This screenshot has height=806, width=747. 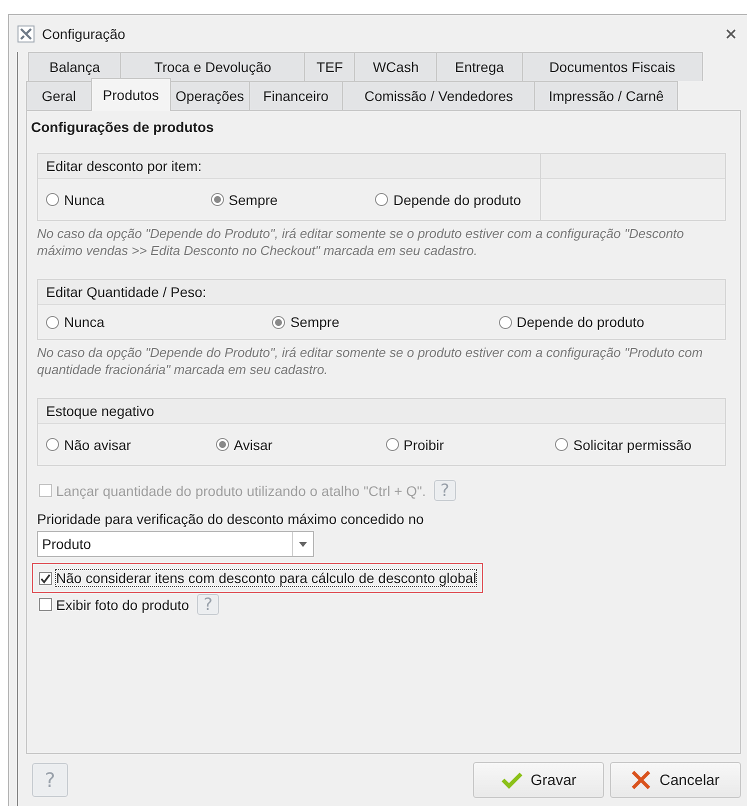 What do you see at coordinates (295, 95) in the screenshot?
I see `tab: Financeiro` at bounding box center [295, 95].